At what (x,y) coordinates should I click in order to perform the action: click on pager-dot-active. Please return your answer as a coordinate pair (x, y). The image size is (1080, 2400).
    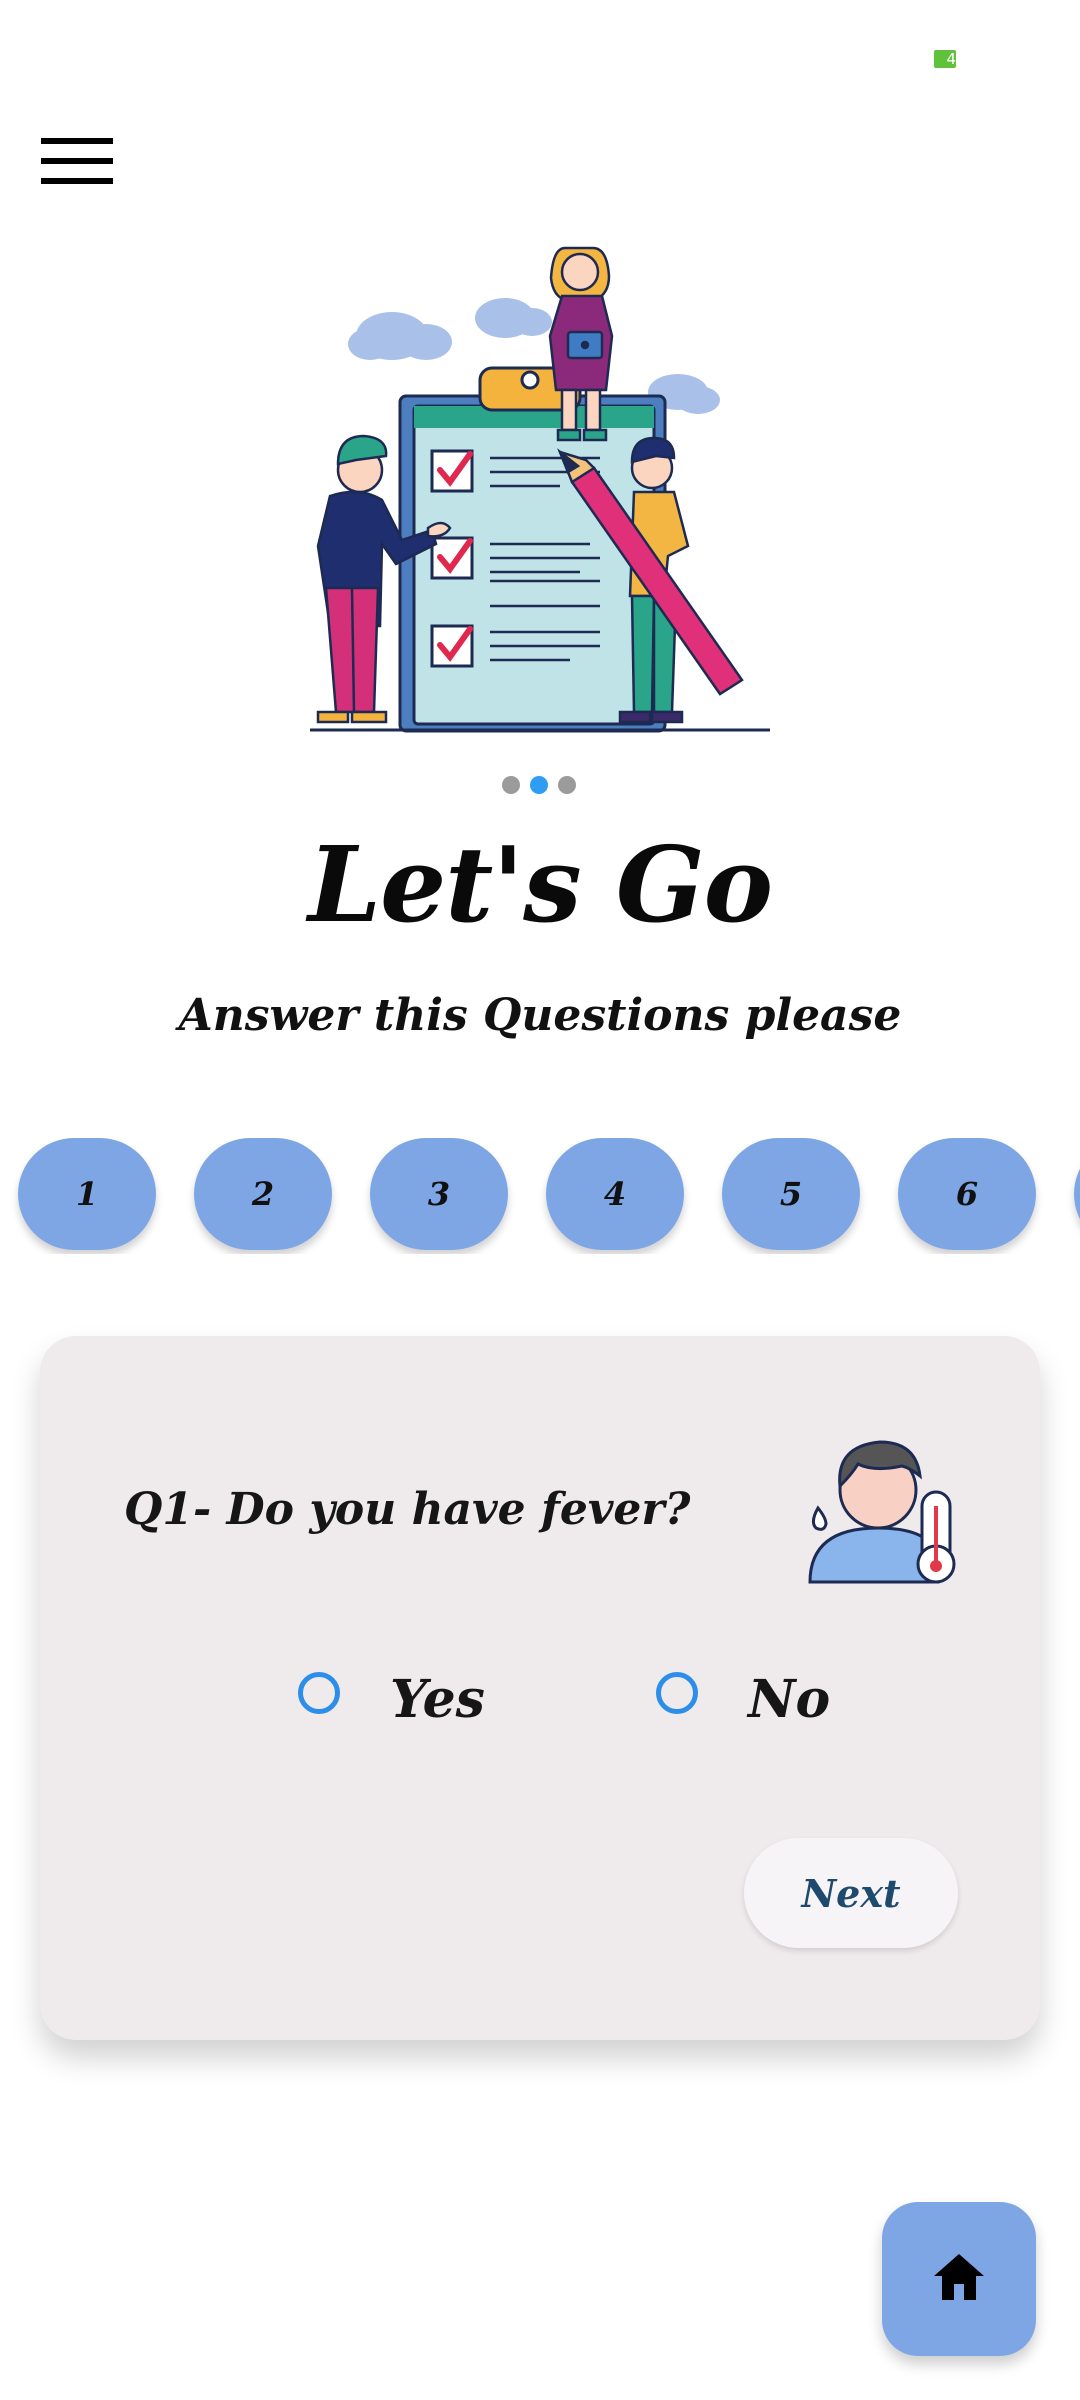
    Looking at the image, I should click on (539, 785).